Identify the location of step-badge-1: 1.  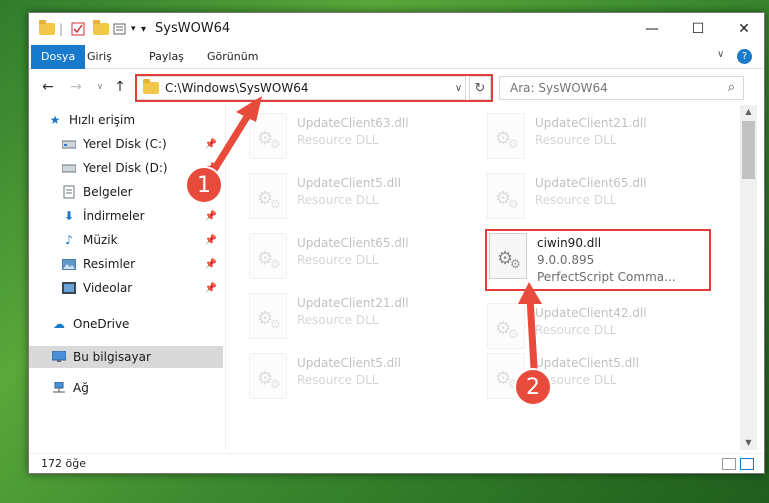
(204, 185).